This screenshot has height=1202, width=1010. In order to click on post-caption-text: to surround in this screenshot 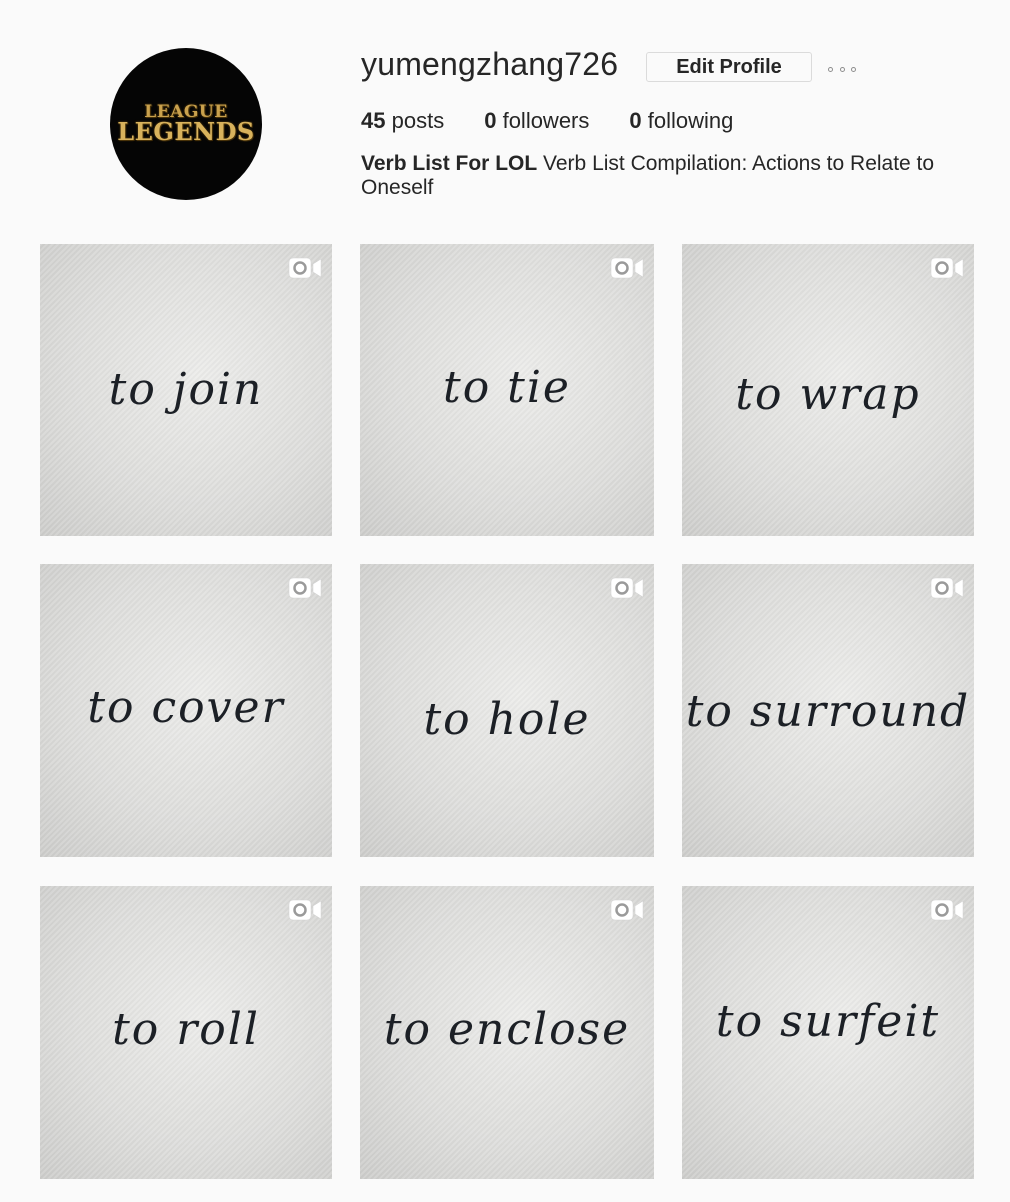, I will do `click(828, 711)`.